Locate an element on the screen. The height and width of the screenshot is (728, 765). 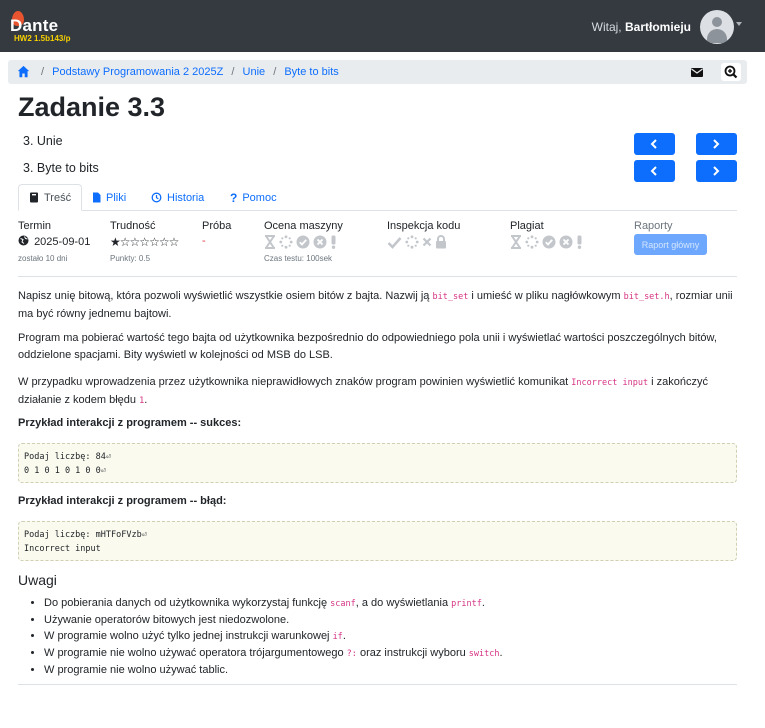
tab-label: Treść is located at coordinates (58, 197).